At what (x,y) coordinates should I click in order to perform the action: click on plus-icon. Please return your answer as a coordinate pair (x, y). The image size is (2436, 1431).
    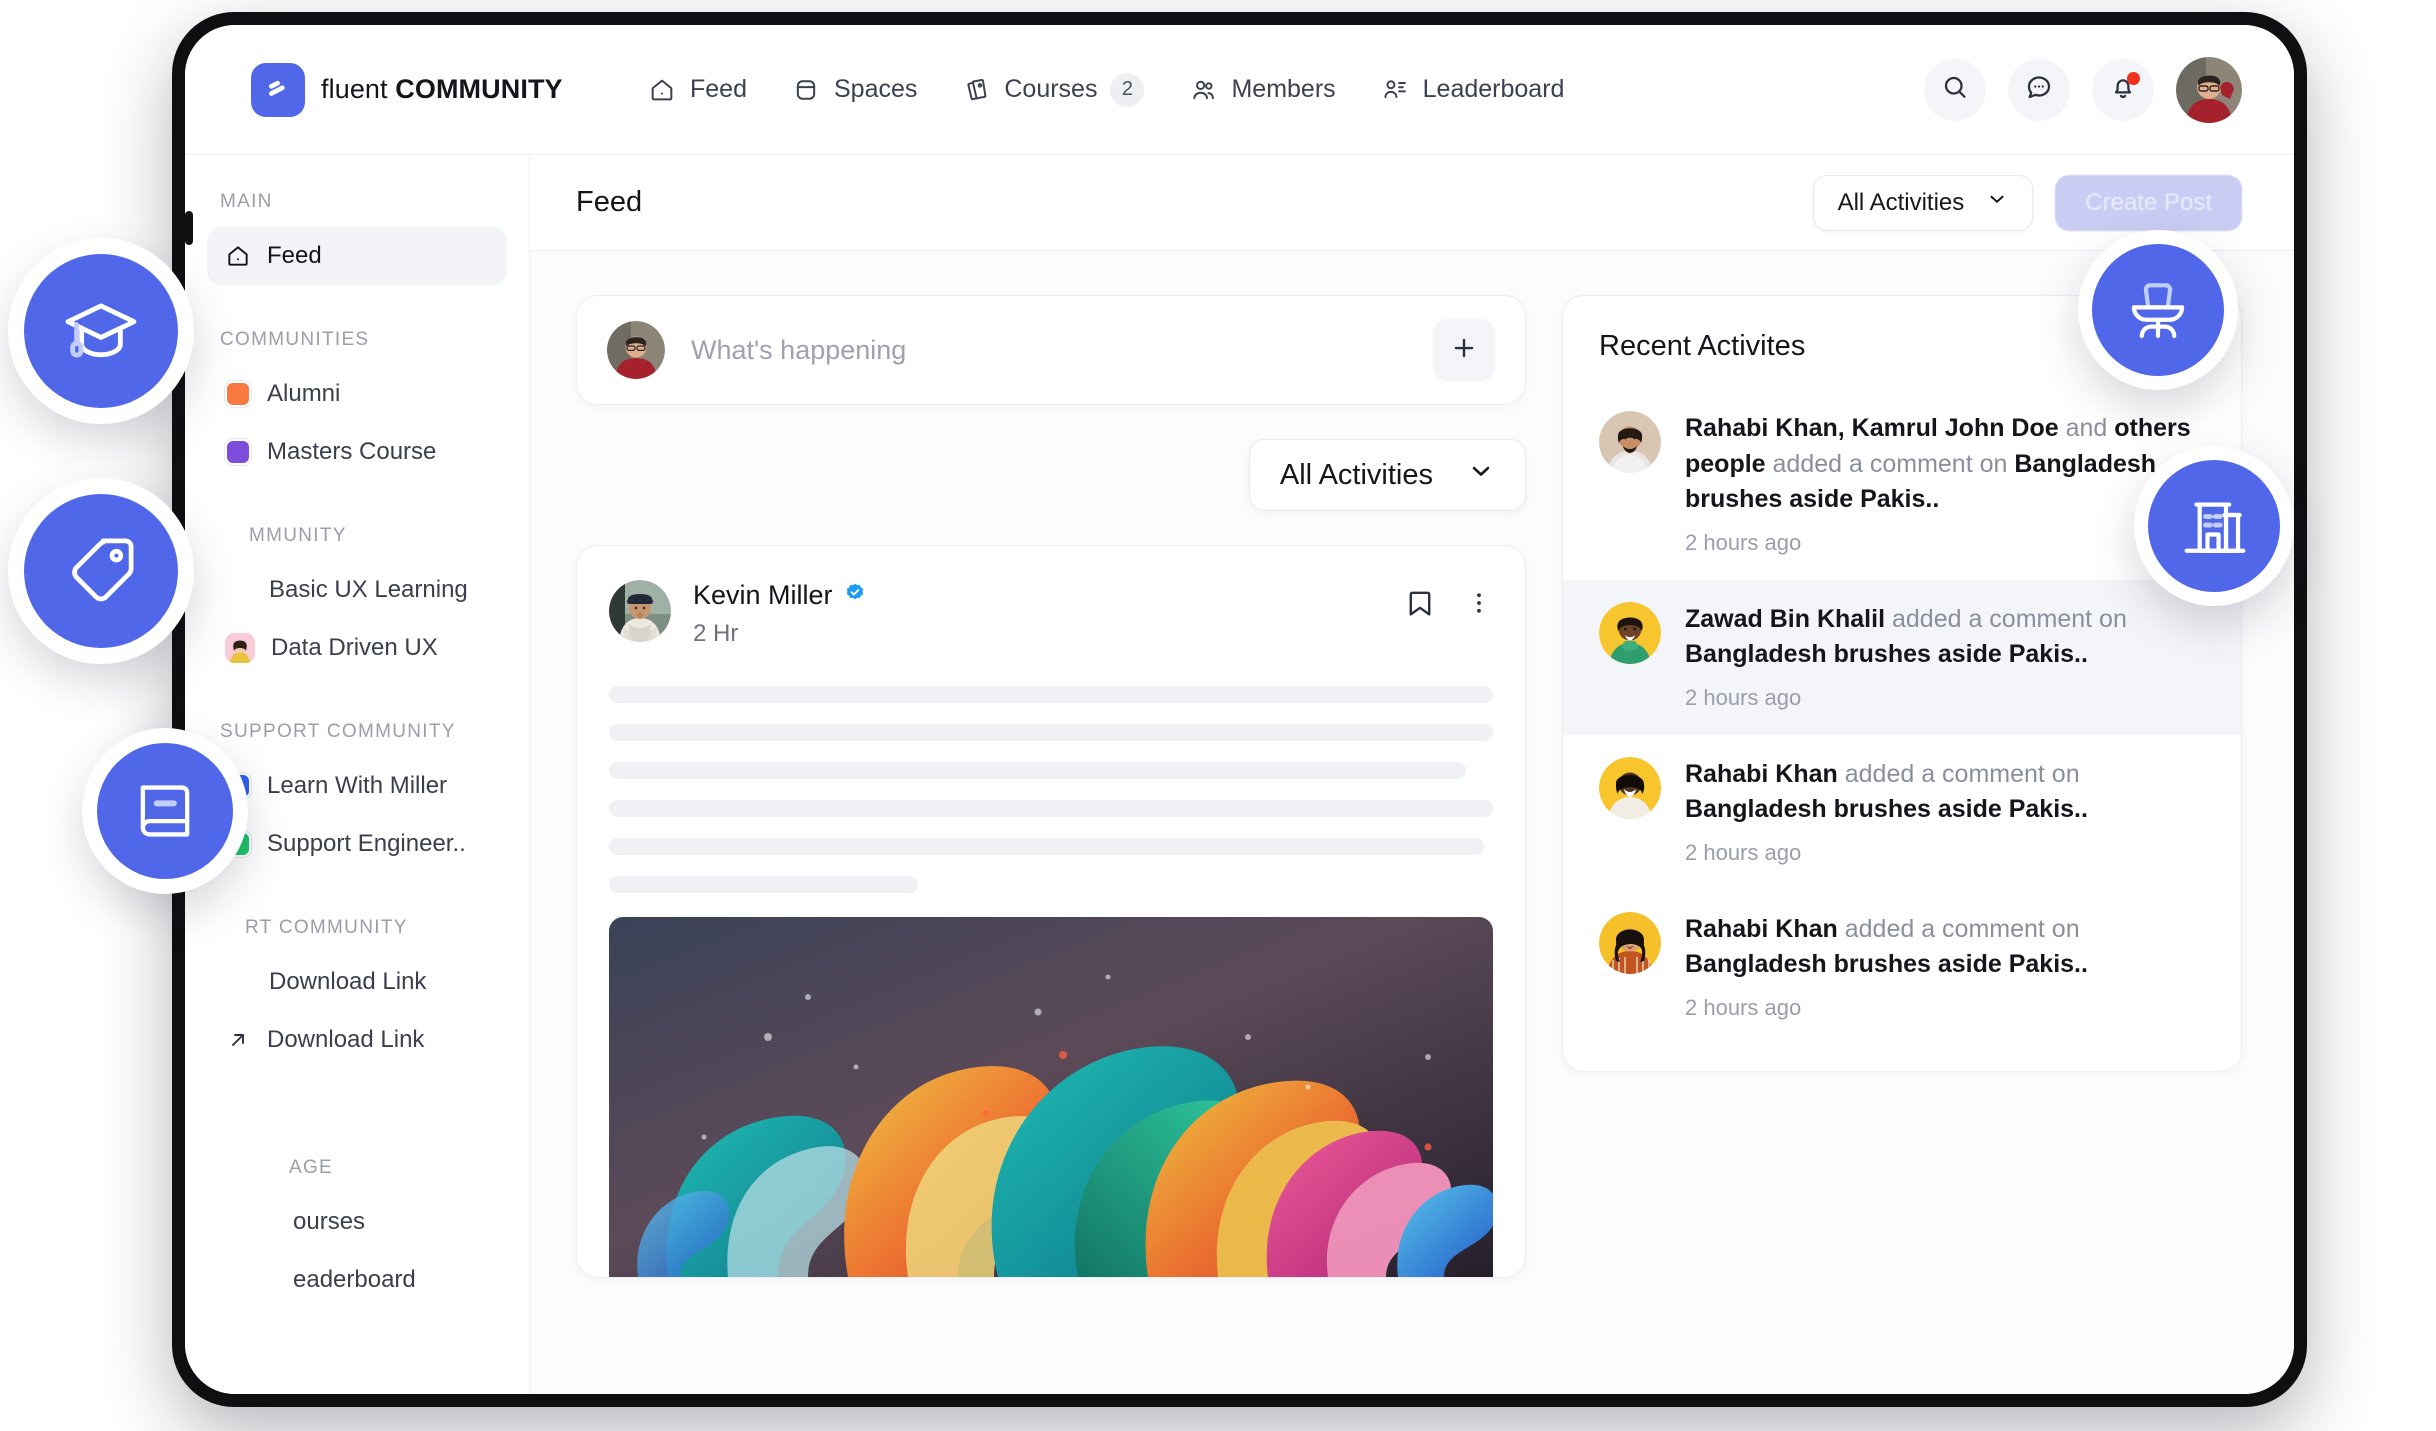
    Looking at the image, I should click on (1464, 350).